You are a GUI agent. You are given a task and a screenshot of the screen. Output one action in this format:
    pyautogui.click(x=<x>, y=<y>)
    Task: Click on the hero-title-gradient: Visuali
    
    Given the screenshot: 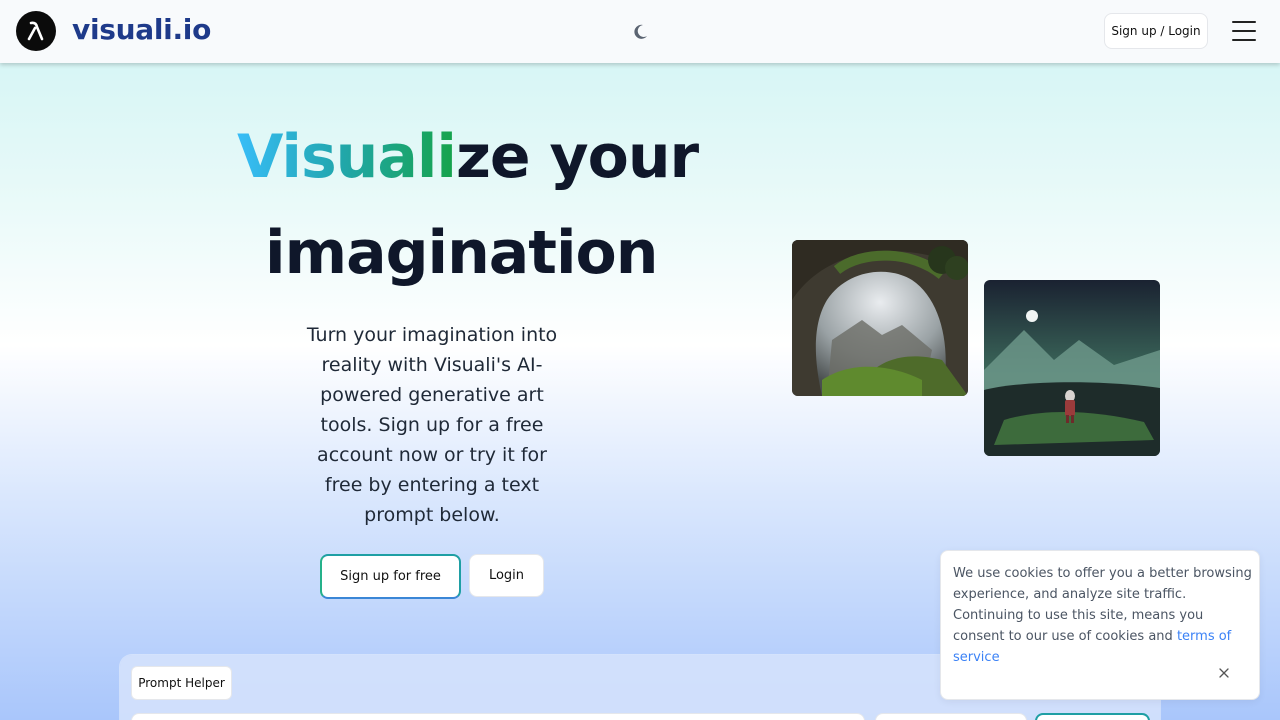 What is the action you would take?
    pyautogui.click(x=347, y=157)
    